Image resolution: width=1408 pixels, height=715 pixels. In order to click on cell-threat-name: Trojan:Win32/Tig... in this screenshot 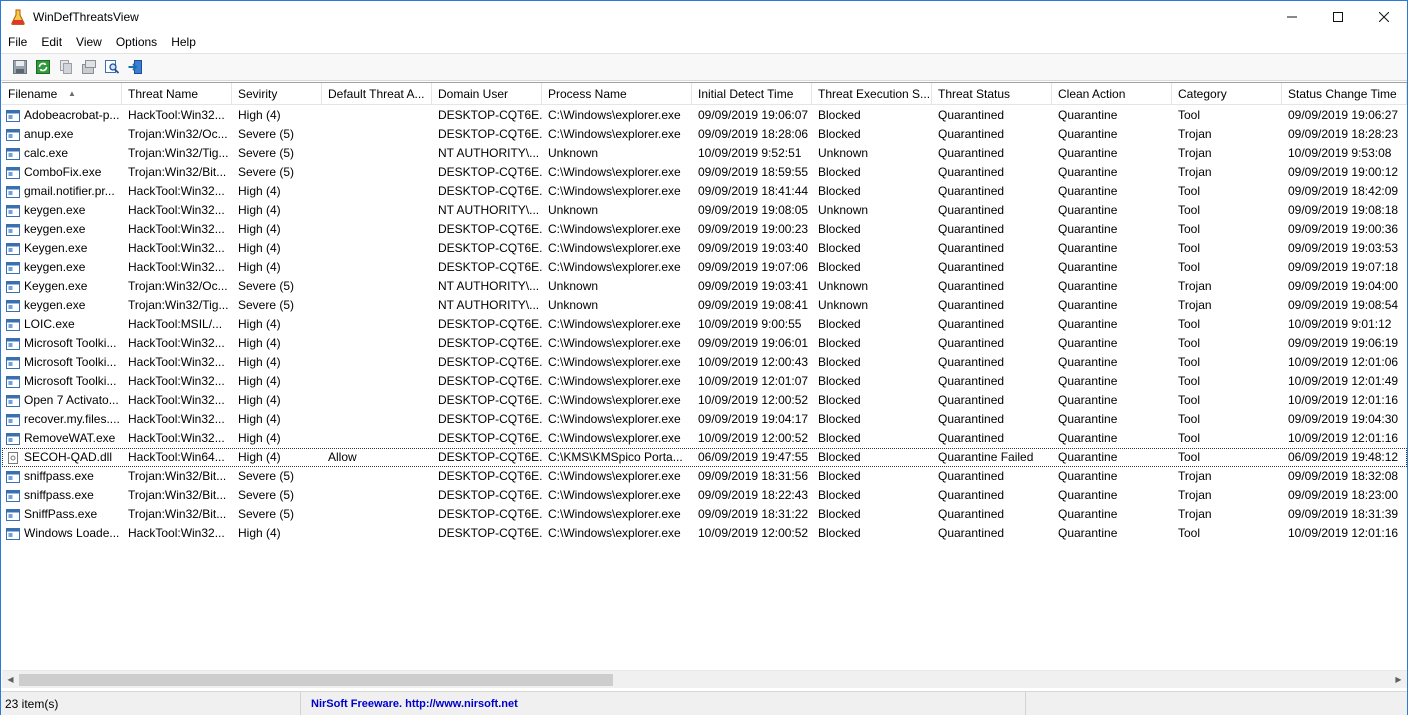, I will do `click(178, 153)`.